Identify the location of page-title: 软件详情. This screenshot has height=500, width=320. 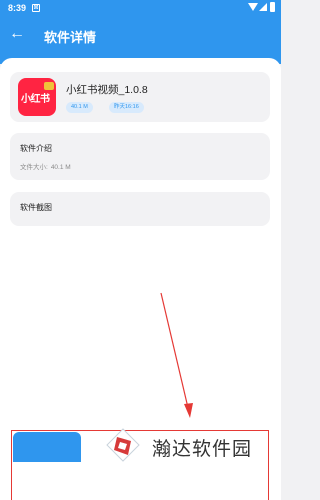
(70, 37).